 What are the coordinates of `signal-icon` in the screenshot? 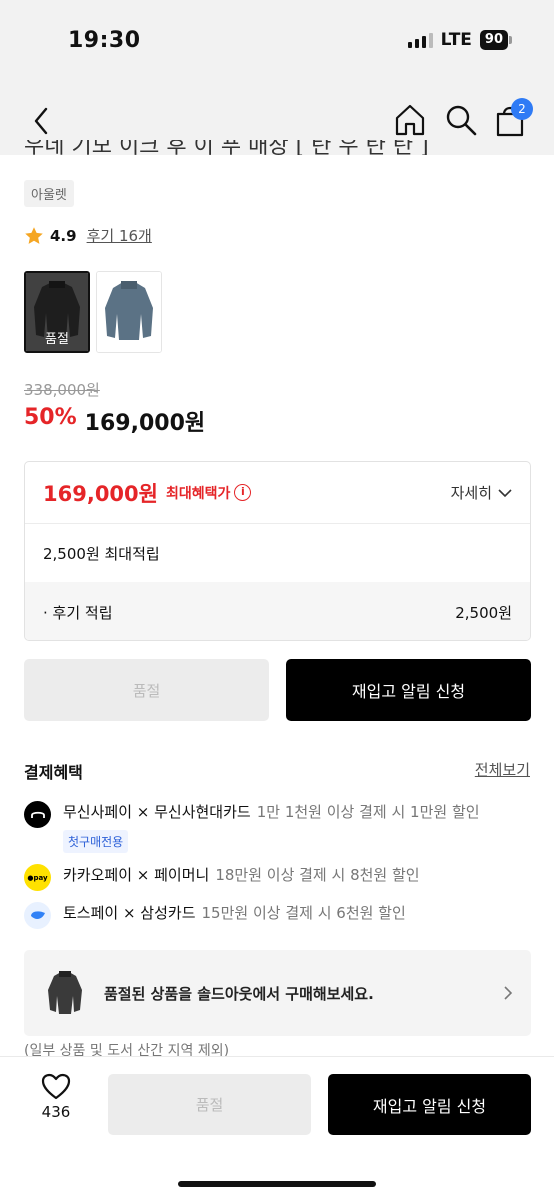 It's located at (420, 40).